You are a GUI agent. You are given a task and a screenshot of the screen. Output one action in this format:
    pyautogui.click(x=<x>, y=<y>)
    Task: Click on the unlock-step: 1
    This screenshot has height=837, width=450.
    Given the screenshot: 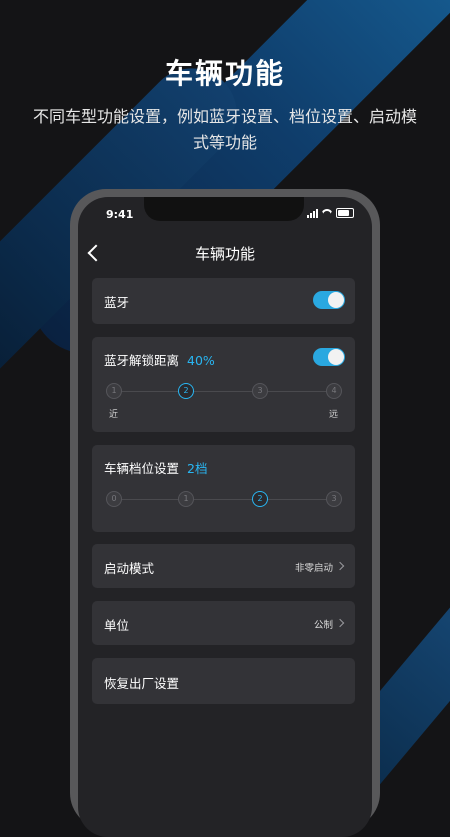 What is the action you would take?
    pyautogui.click(x=114, y=391)
    